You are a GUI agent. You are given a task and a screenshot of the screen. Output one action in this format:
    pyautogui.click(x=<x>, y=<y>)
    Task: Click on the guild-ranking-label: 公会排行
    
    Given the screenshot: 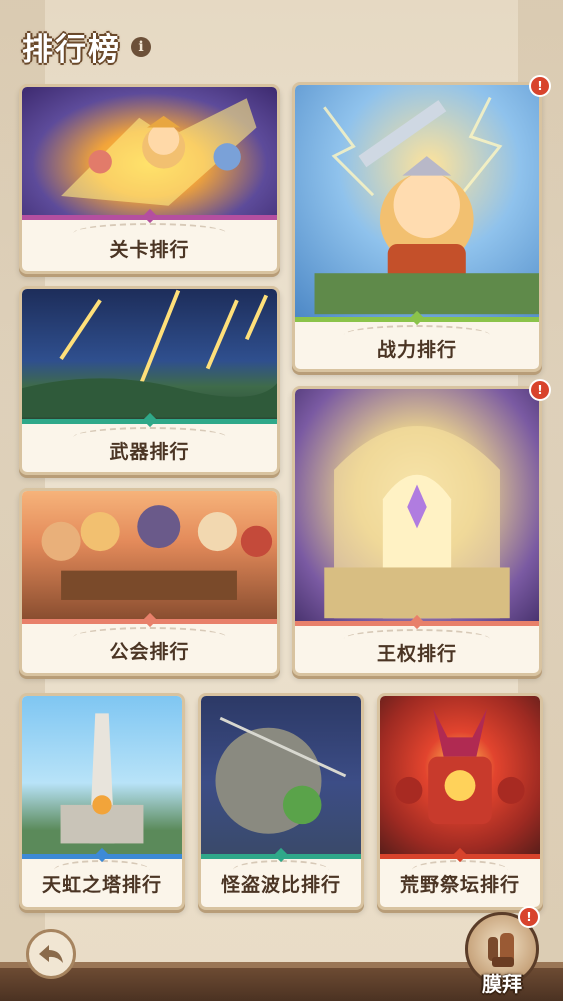 What is the action you would take?
    pyautogui.click(x=149, y=652)
    